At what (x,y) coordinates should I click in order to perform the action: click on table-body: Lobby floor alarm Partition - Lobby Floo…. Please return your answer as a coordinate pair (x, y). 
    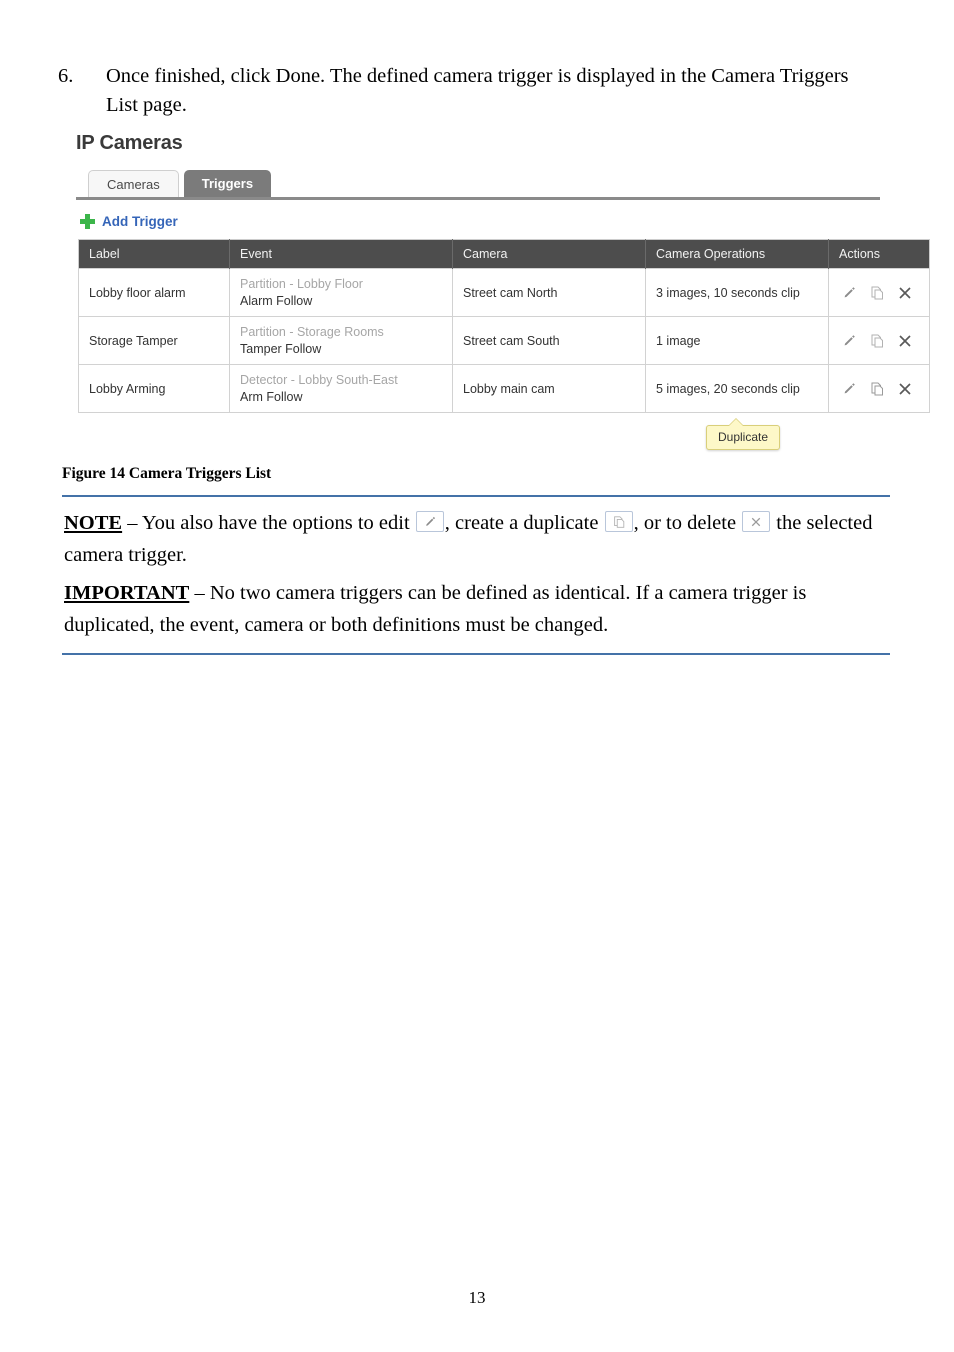
    Looking at the image, I should click on (504, 340).